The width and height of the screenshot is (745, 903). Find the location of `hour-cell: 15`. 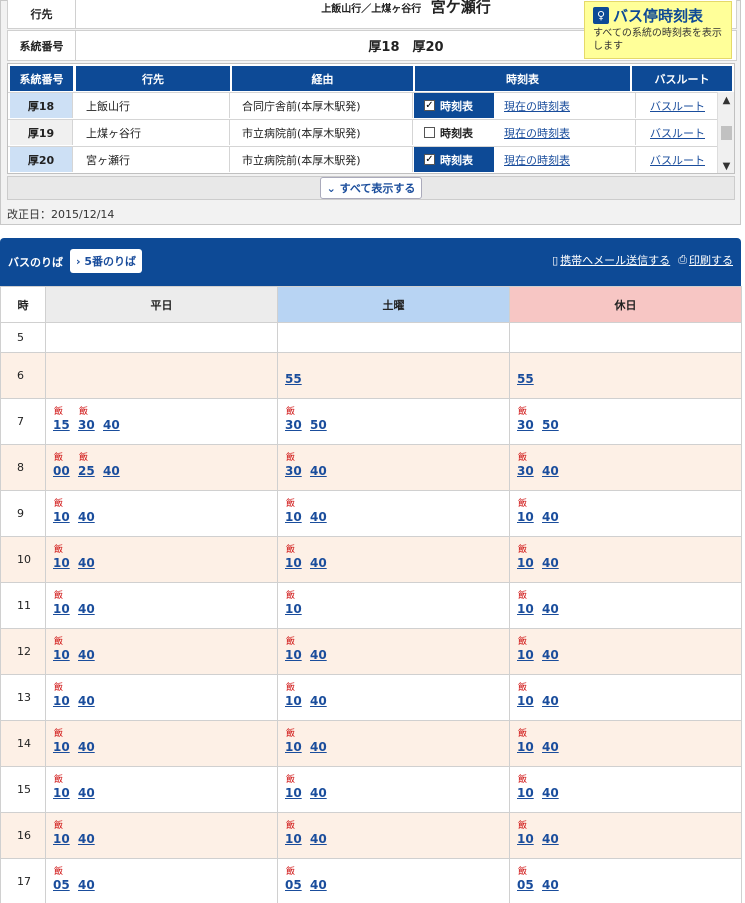

hour-cell: 15 is located at coordinates (23, 789).